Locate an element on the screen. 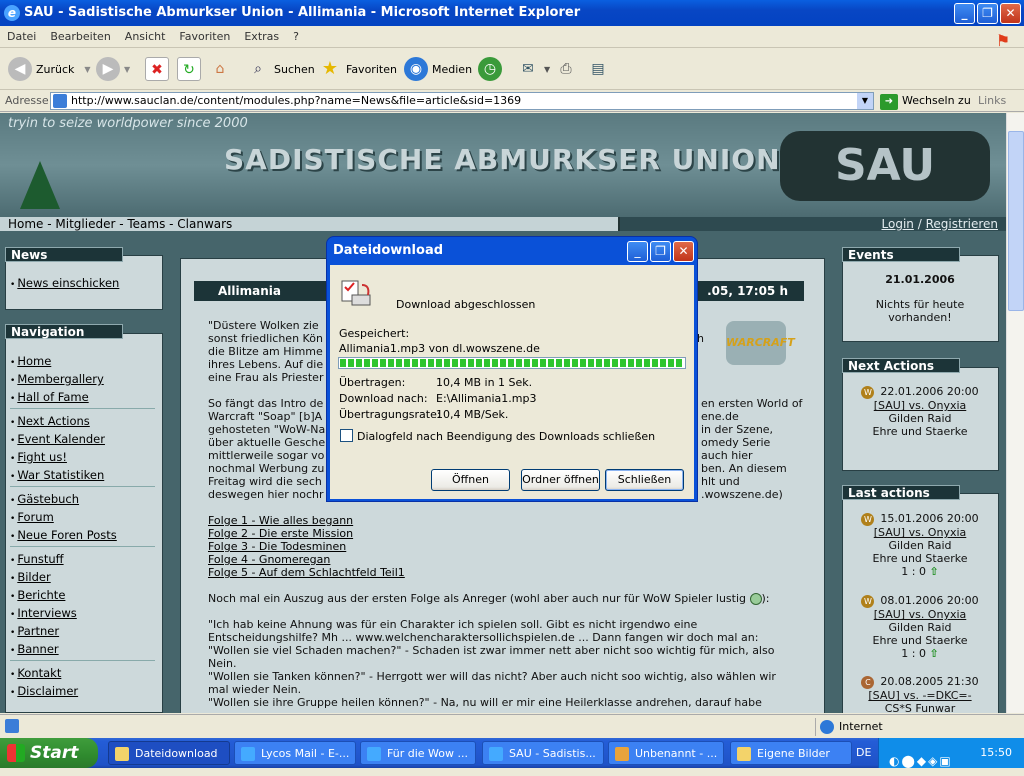  text-line: Freitag wird die sech is located at coordinates (265, 481).